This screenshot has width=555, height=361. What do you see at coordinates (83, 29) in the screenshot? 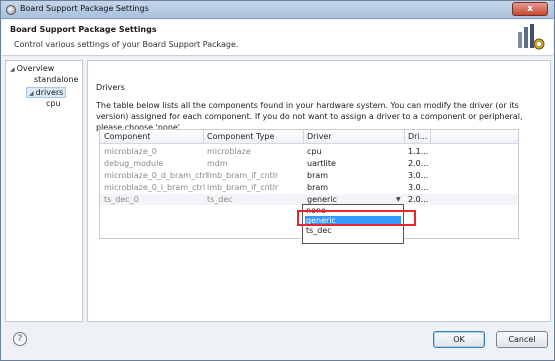
I see `header-title: Board Support Package Settings` at bounding box center [83, 29].